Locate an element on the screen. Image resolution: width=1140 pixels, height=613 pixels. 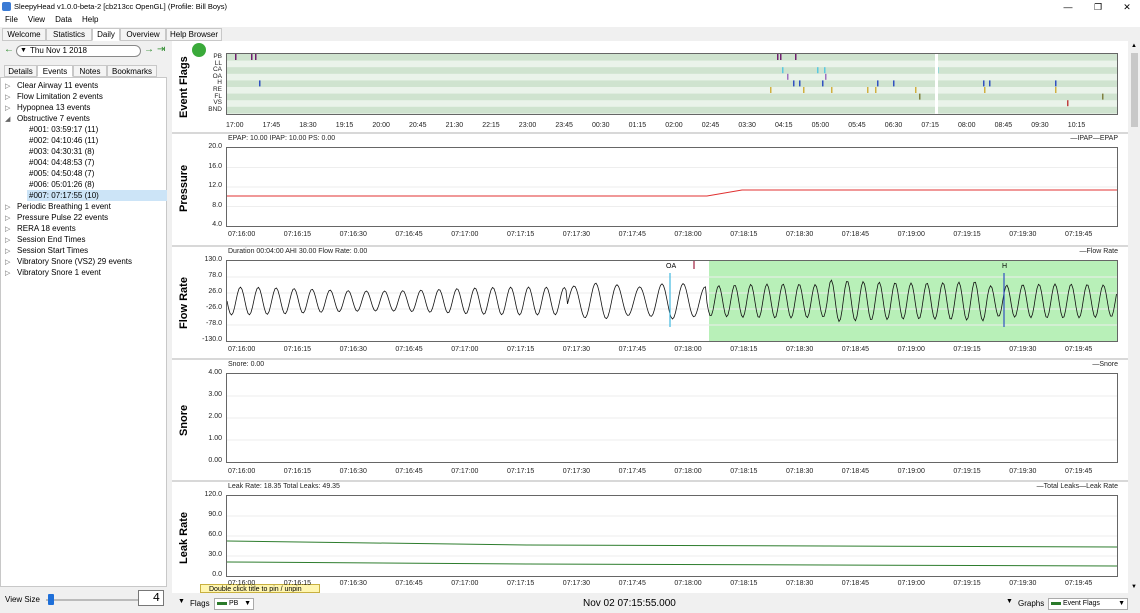
menu-help: Help is located at coordinates (90, 19).